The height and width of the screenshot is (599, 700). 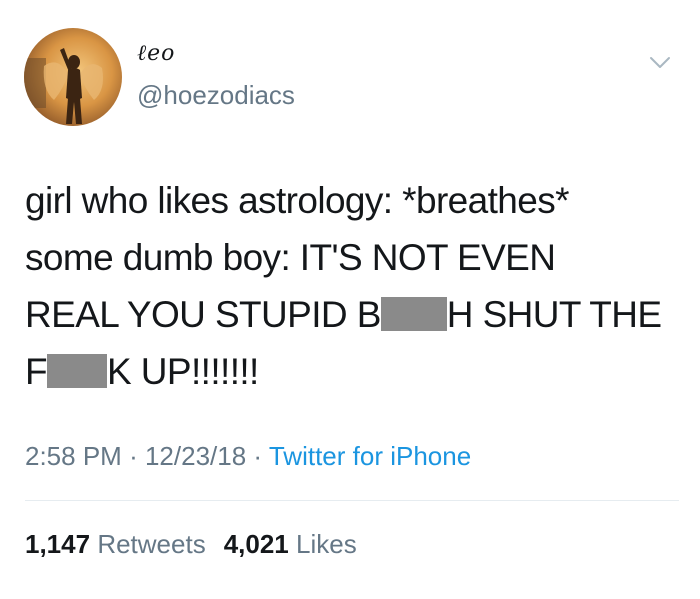 I want to click on author-display-name: ℓeo, so click(x=156, y=53).